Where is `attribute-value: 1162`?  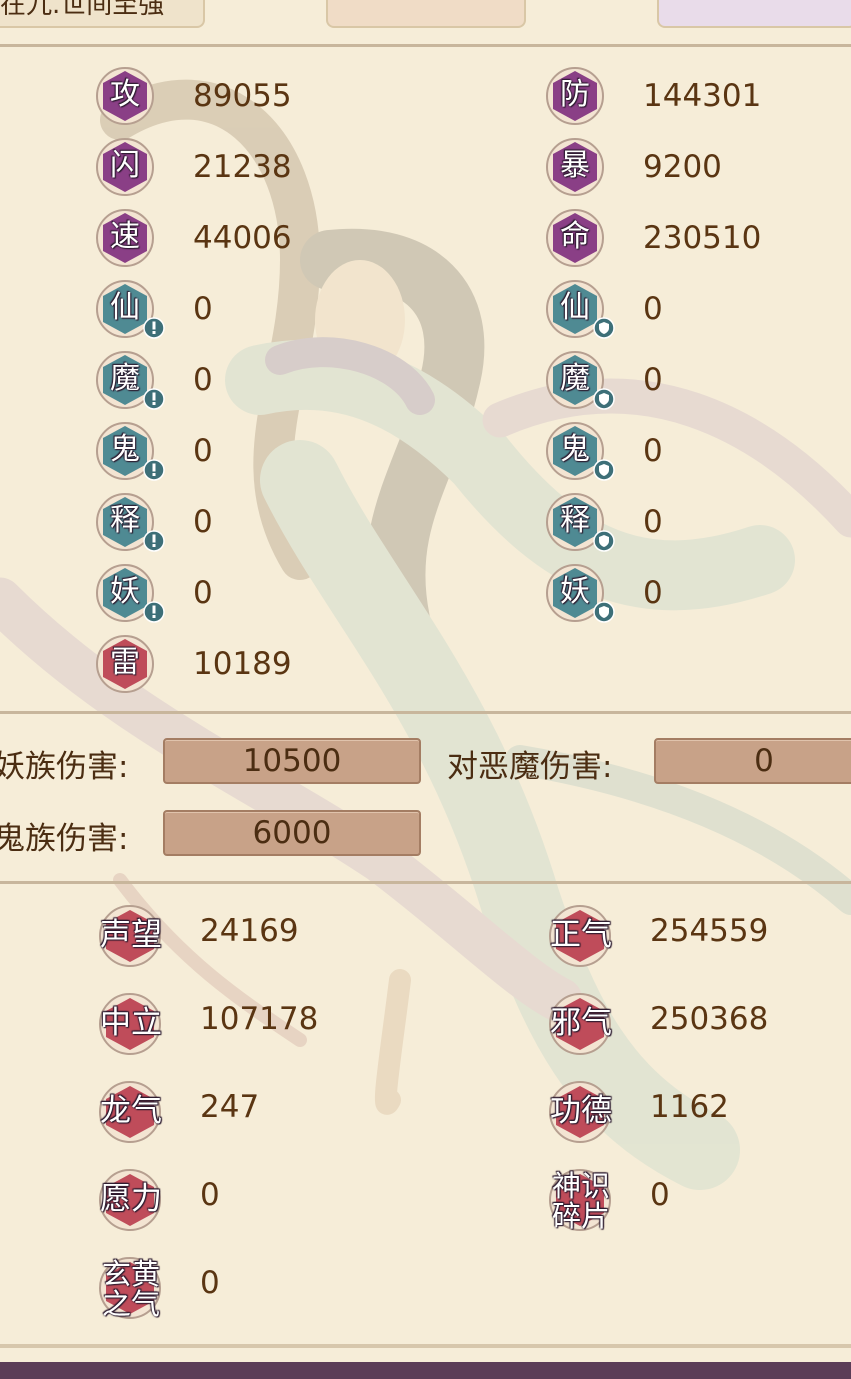
attribute-value: 1162 is located at coordinates (689, 1107).